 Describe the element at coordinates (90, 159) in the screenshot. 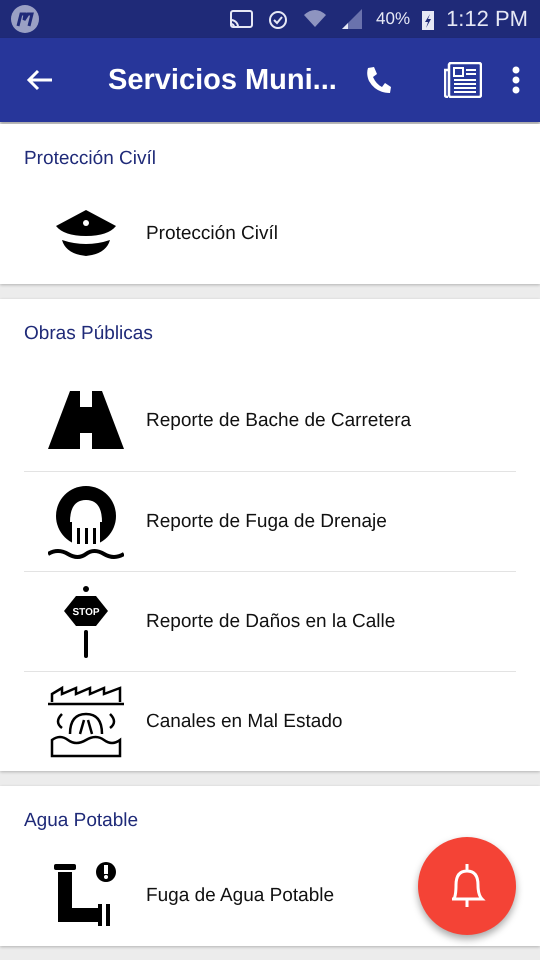

I see `section-title: Protección Civíl` at that location.